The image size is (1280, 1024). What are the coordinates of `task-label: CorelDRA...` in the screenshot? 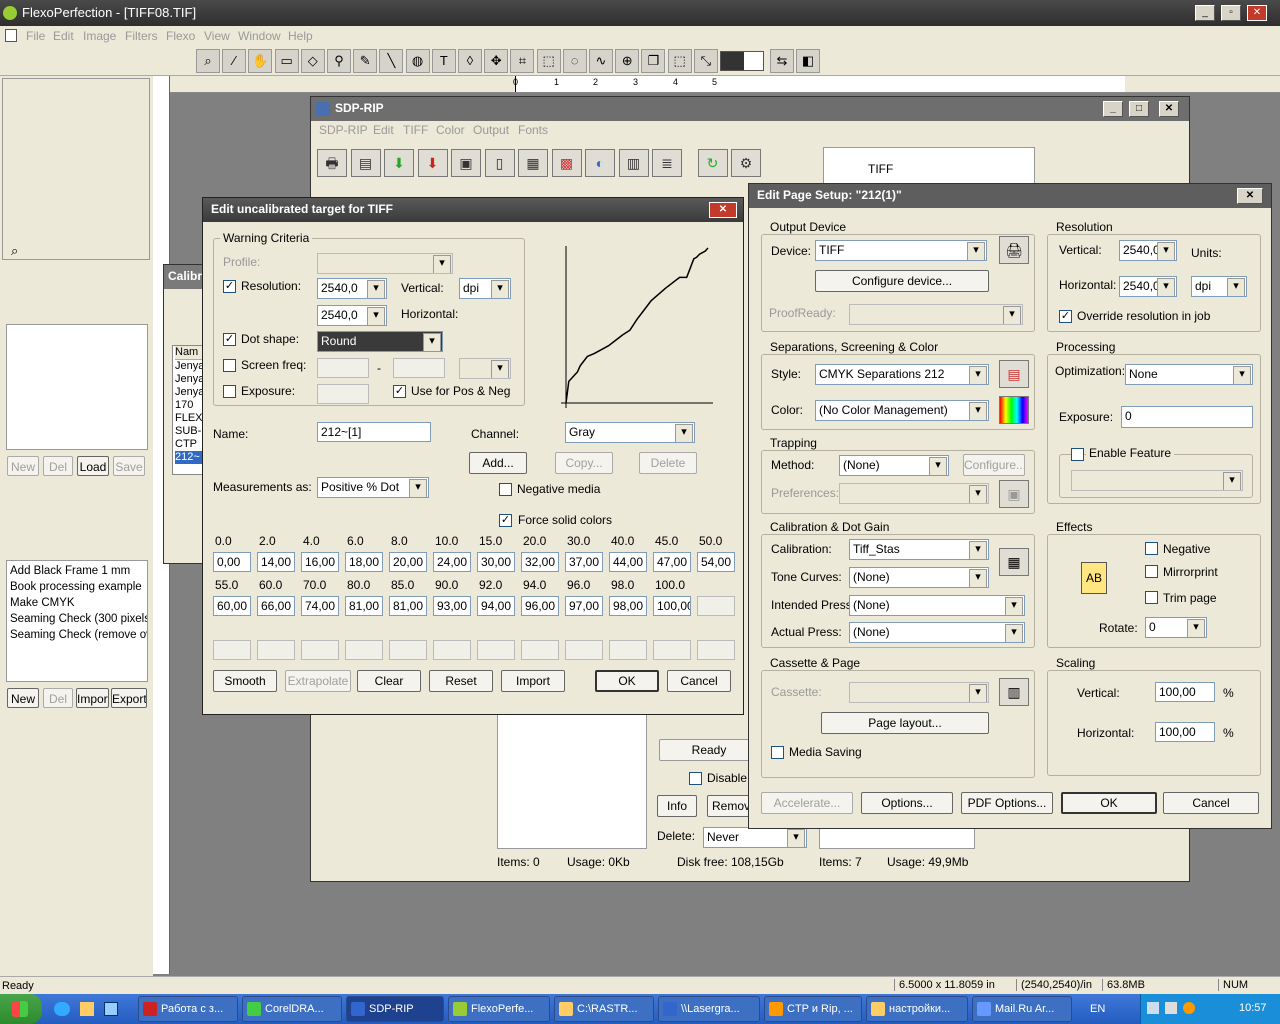 It's located at (294, 1009).